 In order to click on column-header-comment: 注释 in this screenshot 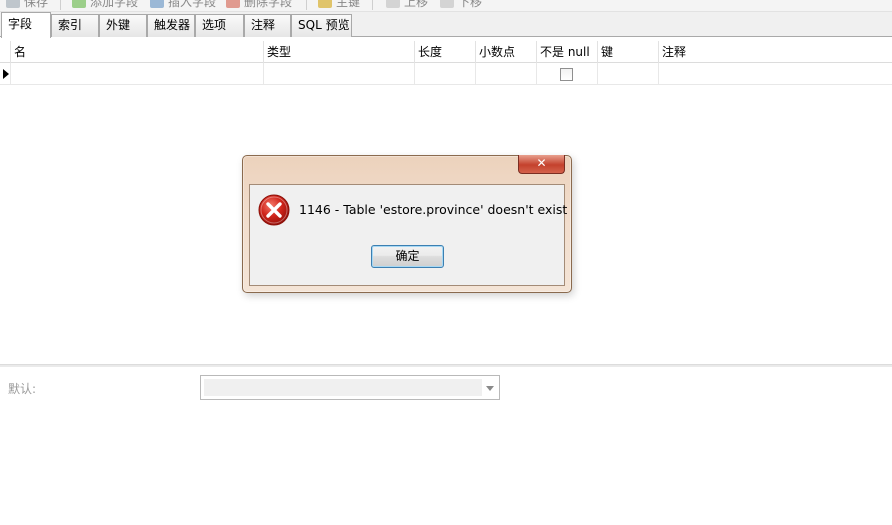, I will do `click(775, 52)`.